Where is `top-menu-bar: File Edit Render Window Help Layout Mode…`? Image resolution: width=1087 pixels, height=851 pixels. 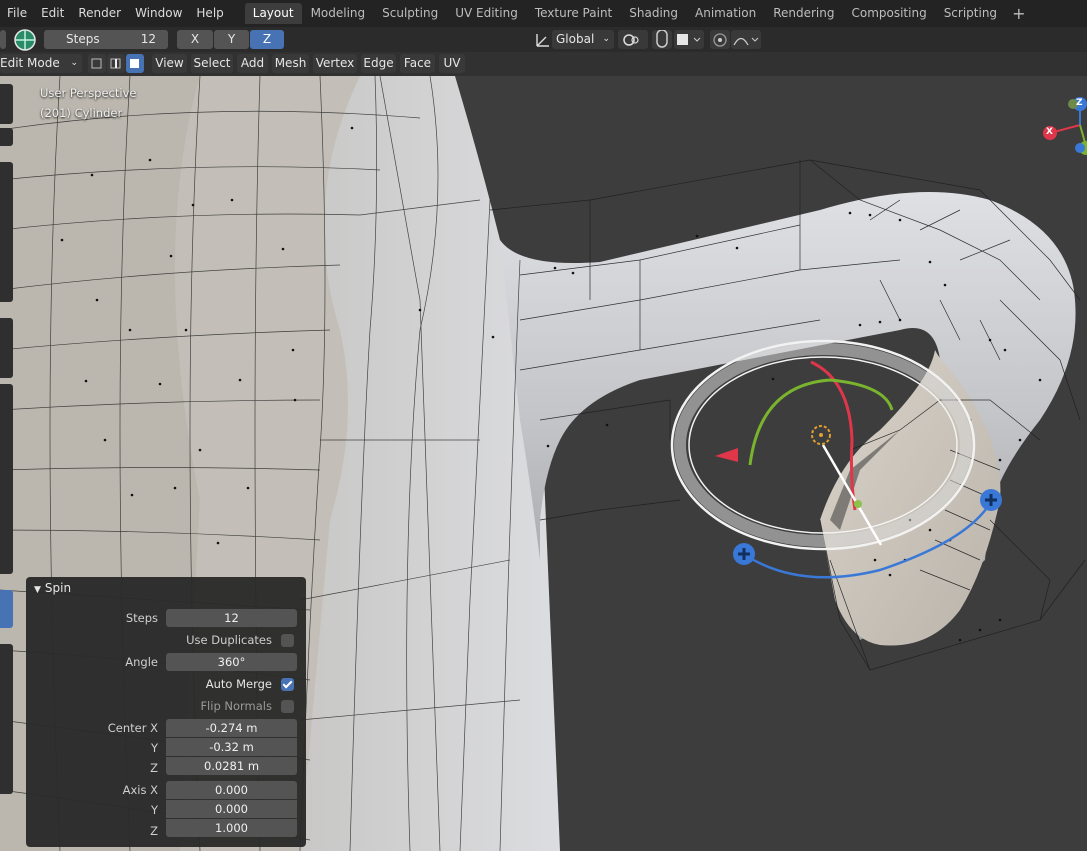 top-menu-bar: File Edit Render Window Help Layout Mode… is located at coordinates (543, 13).